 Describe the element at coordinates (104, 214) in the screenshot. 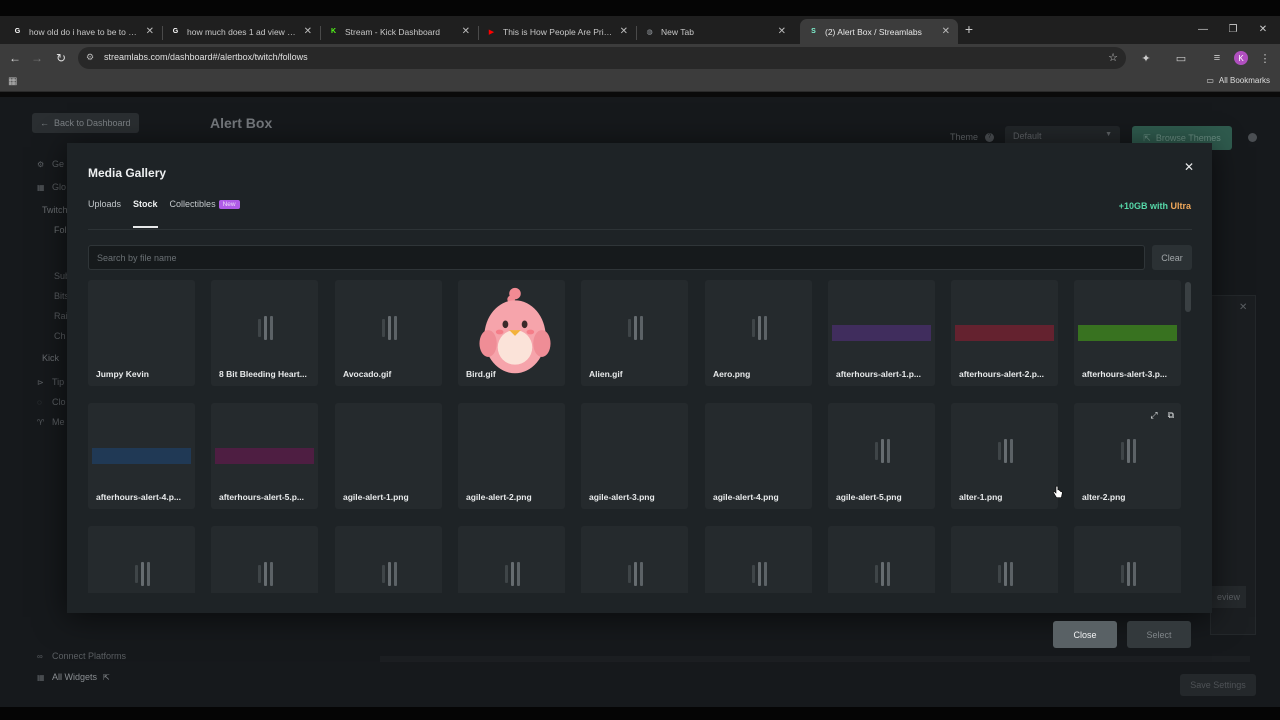

I see `tab-uploads: Uploads` at that location.